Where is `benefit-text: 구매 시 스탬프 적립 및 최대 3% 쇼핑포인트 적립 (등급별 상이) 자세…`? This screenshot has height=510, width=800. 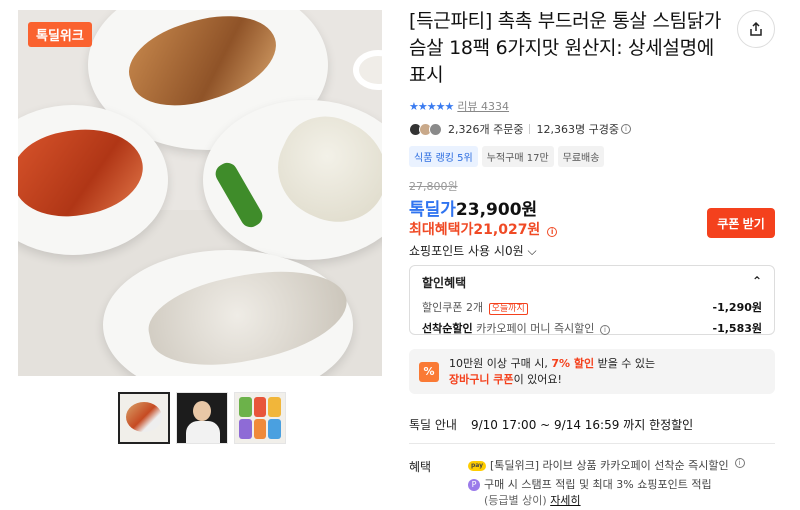 benefit-text: 구매 시 스탬프 적립 및 최대 3% 쇼핑포인트 적립 (등급별 상이) 자세… is located at coordinates (598, 493).